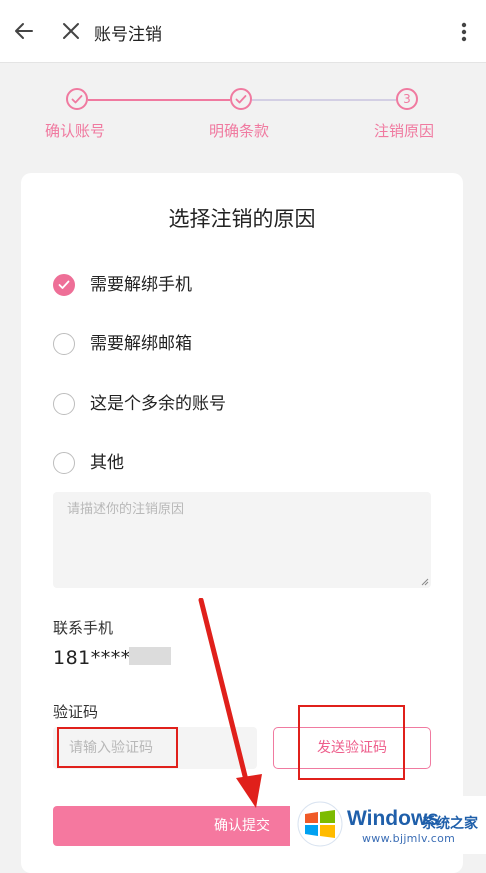  What do you see at coordinates (404, 131) in the screenshot?
I see `step-label: 注销原因` at bounding box center [404, 131].